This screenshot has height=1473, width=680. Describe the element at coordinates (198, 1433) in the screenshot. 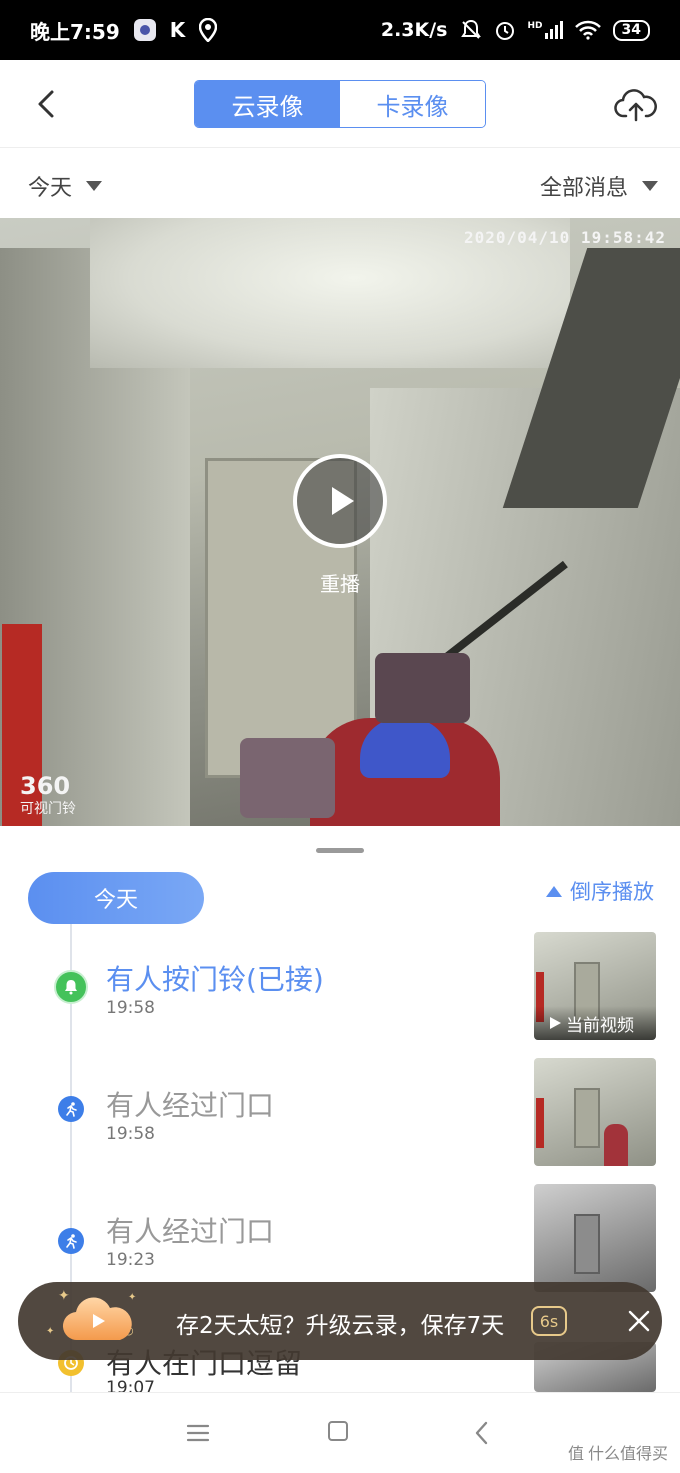

I see `menu-icon` at that location.